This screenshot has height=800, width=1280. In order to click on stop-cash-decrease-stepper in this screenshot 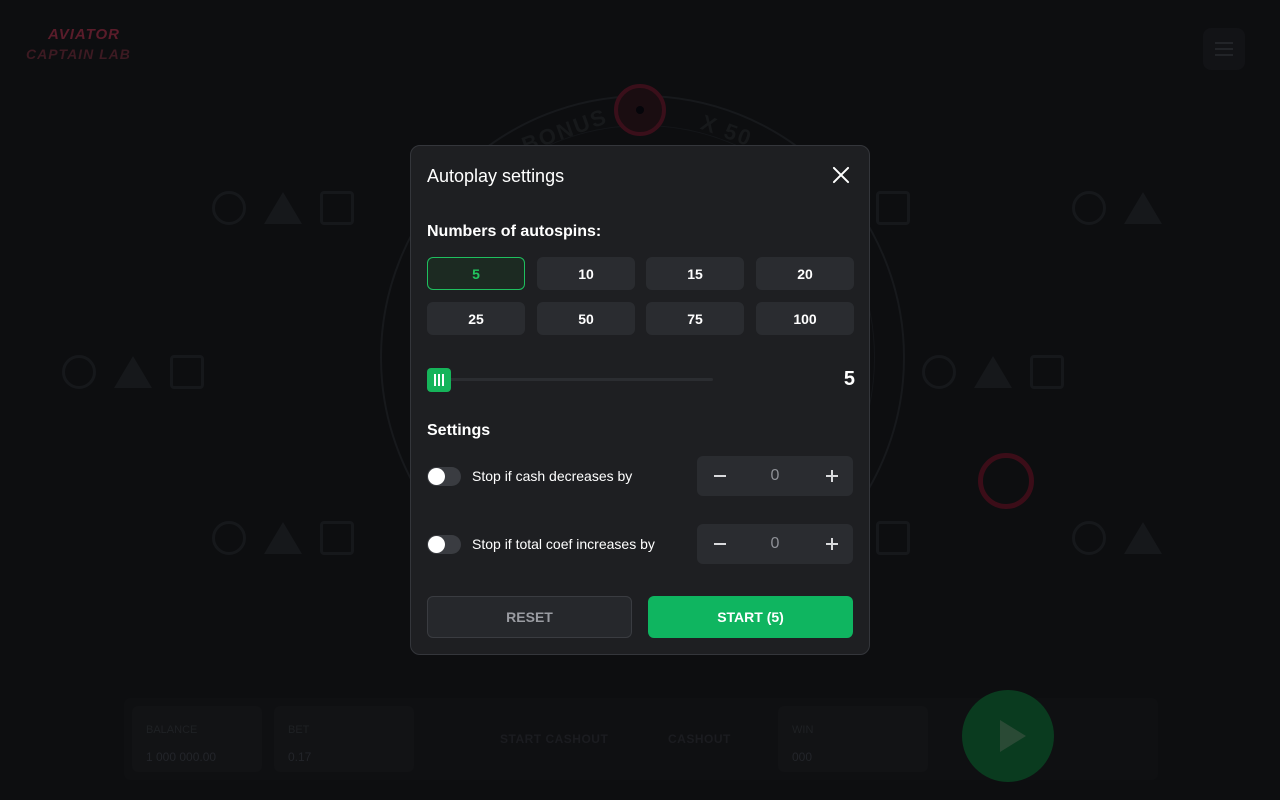, I will do `click(775, 476)`.